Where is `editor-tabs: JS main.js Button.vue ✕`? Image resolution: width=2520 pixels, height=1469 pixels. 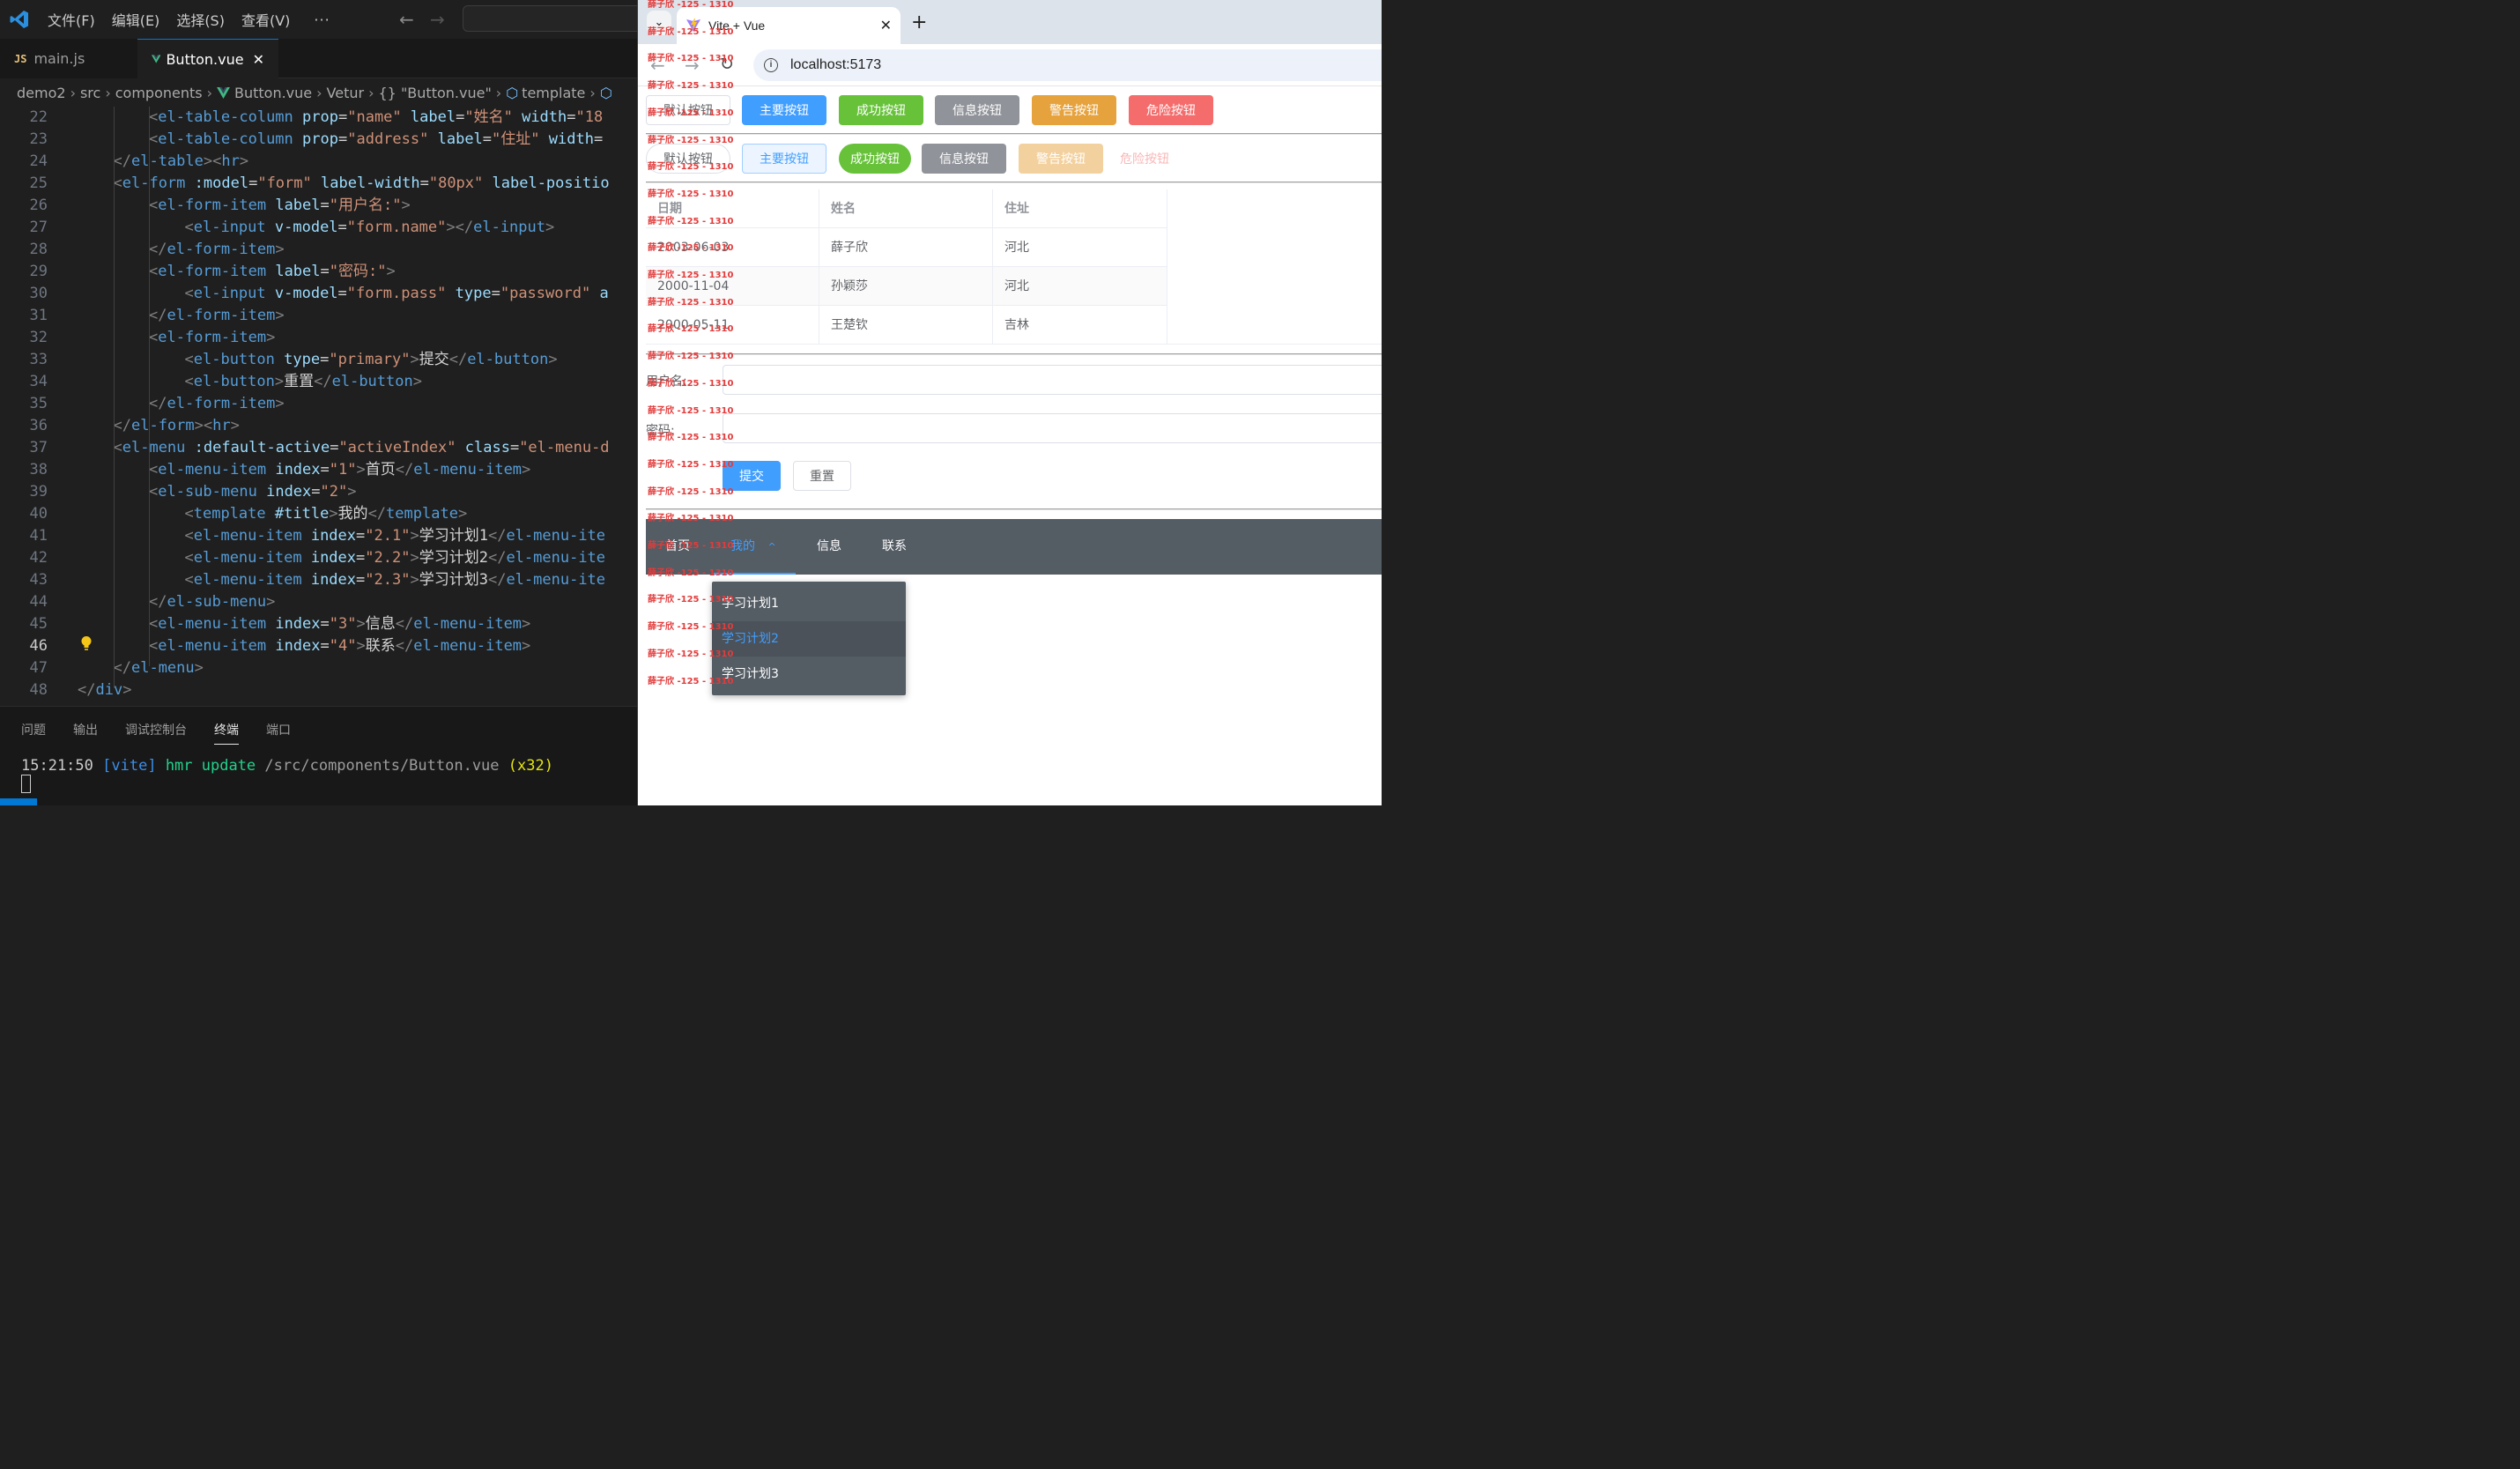
editor-tabs: JS main.js Button.vue ✕ is located at coordinates (319, 59).